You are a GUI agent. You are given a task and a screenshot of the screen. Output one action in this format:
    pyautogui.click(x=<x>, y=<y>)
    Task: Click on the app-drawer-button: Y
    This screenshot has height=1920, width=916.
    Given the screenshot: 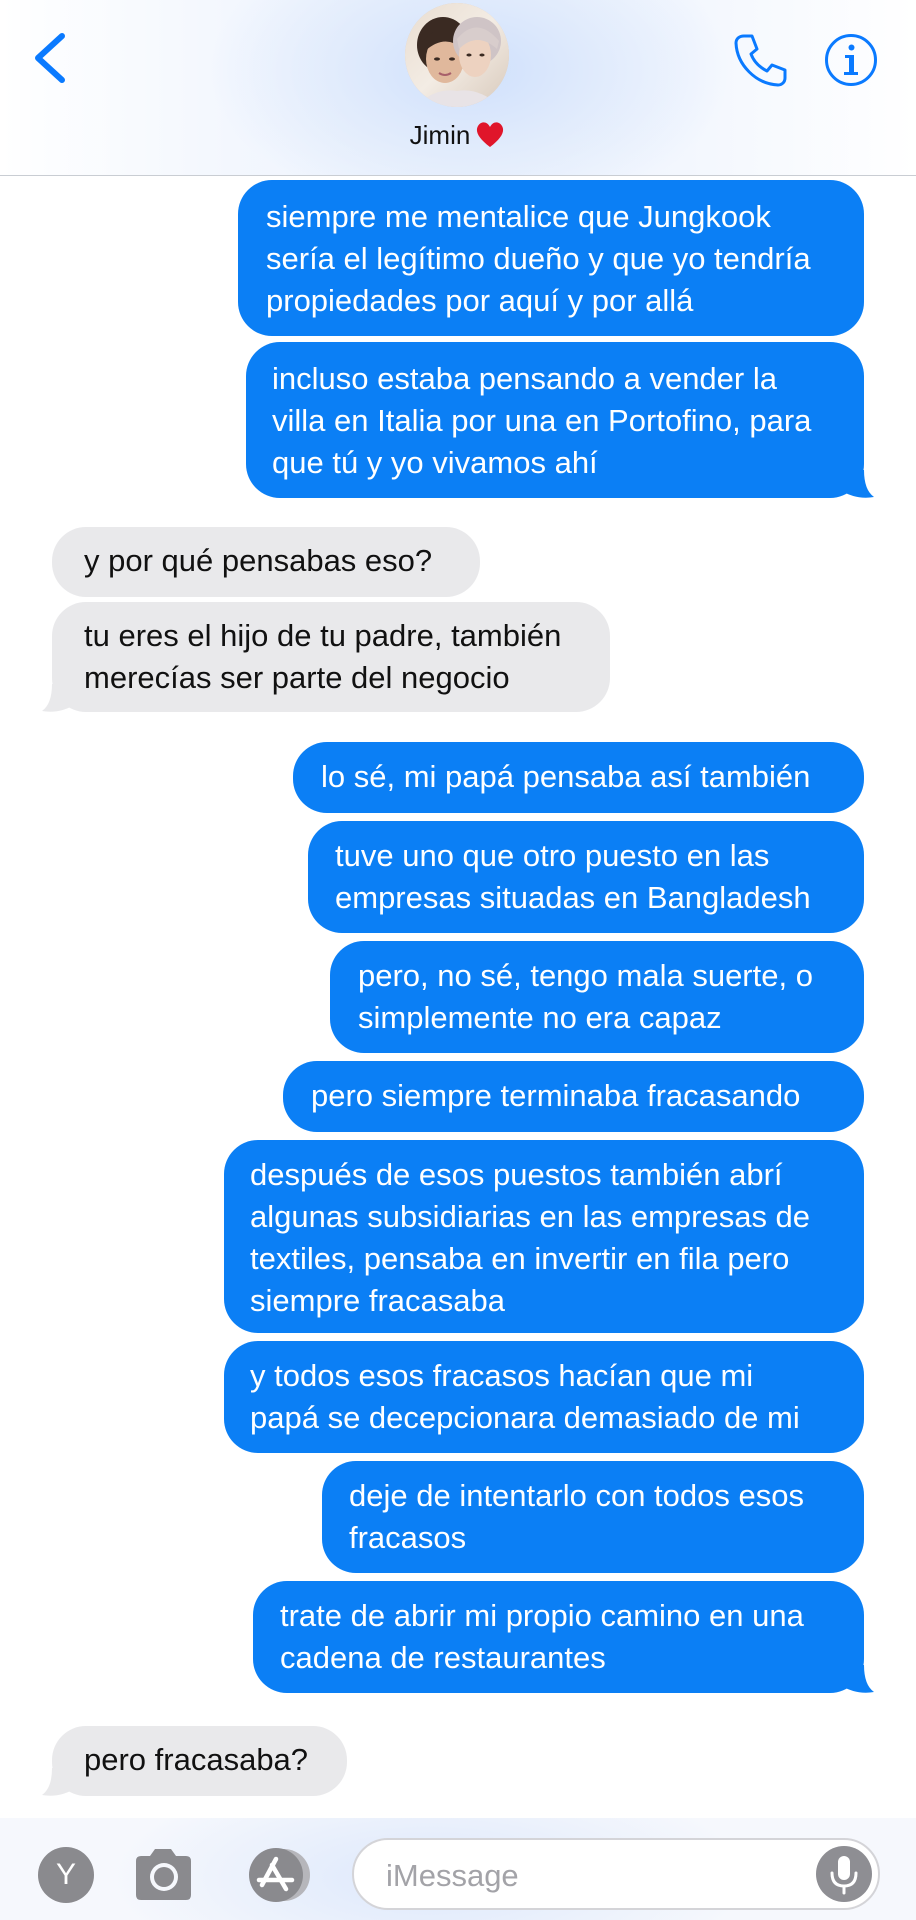 What is the action you would take?
    pyautogui.click(x=66, y=1875)
    